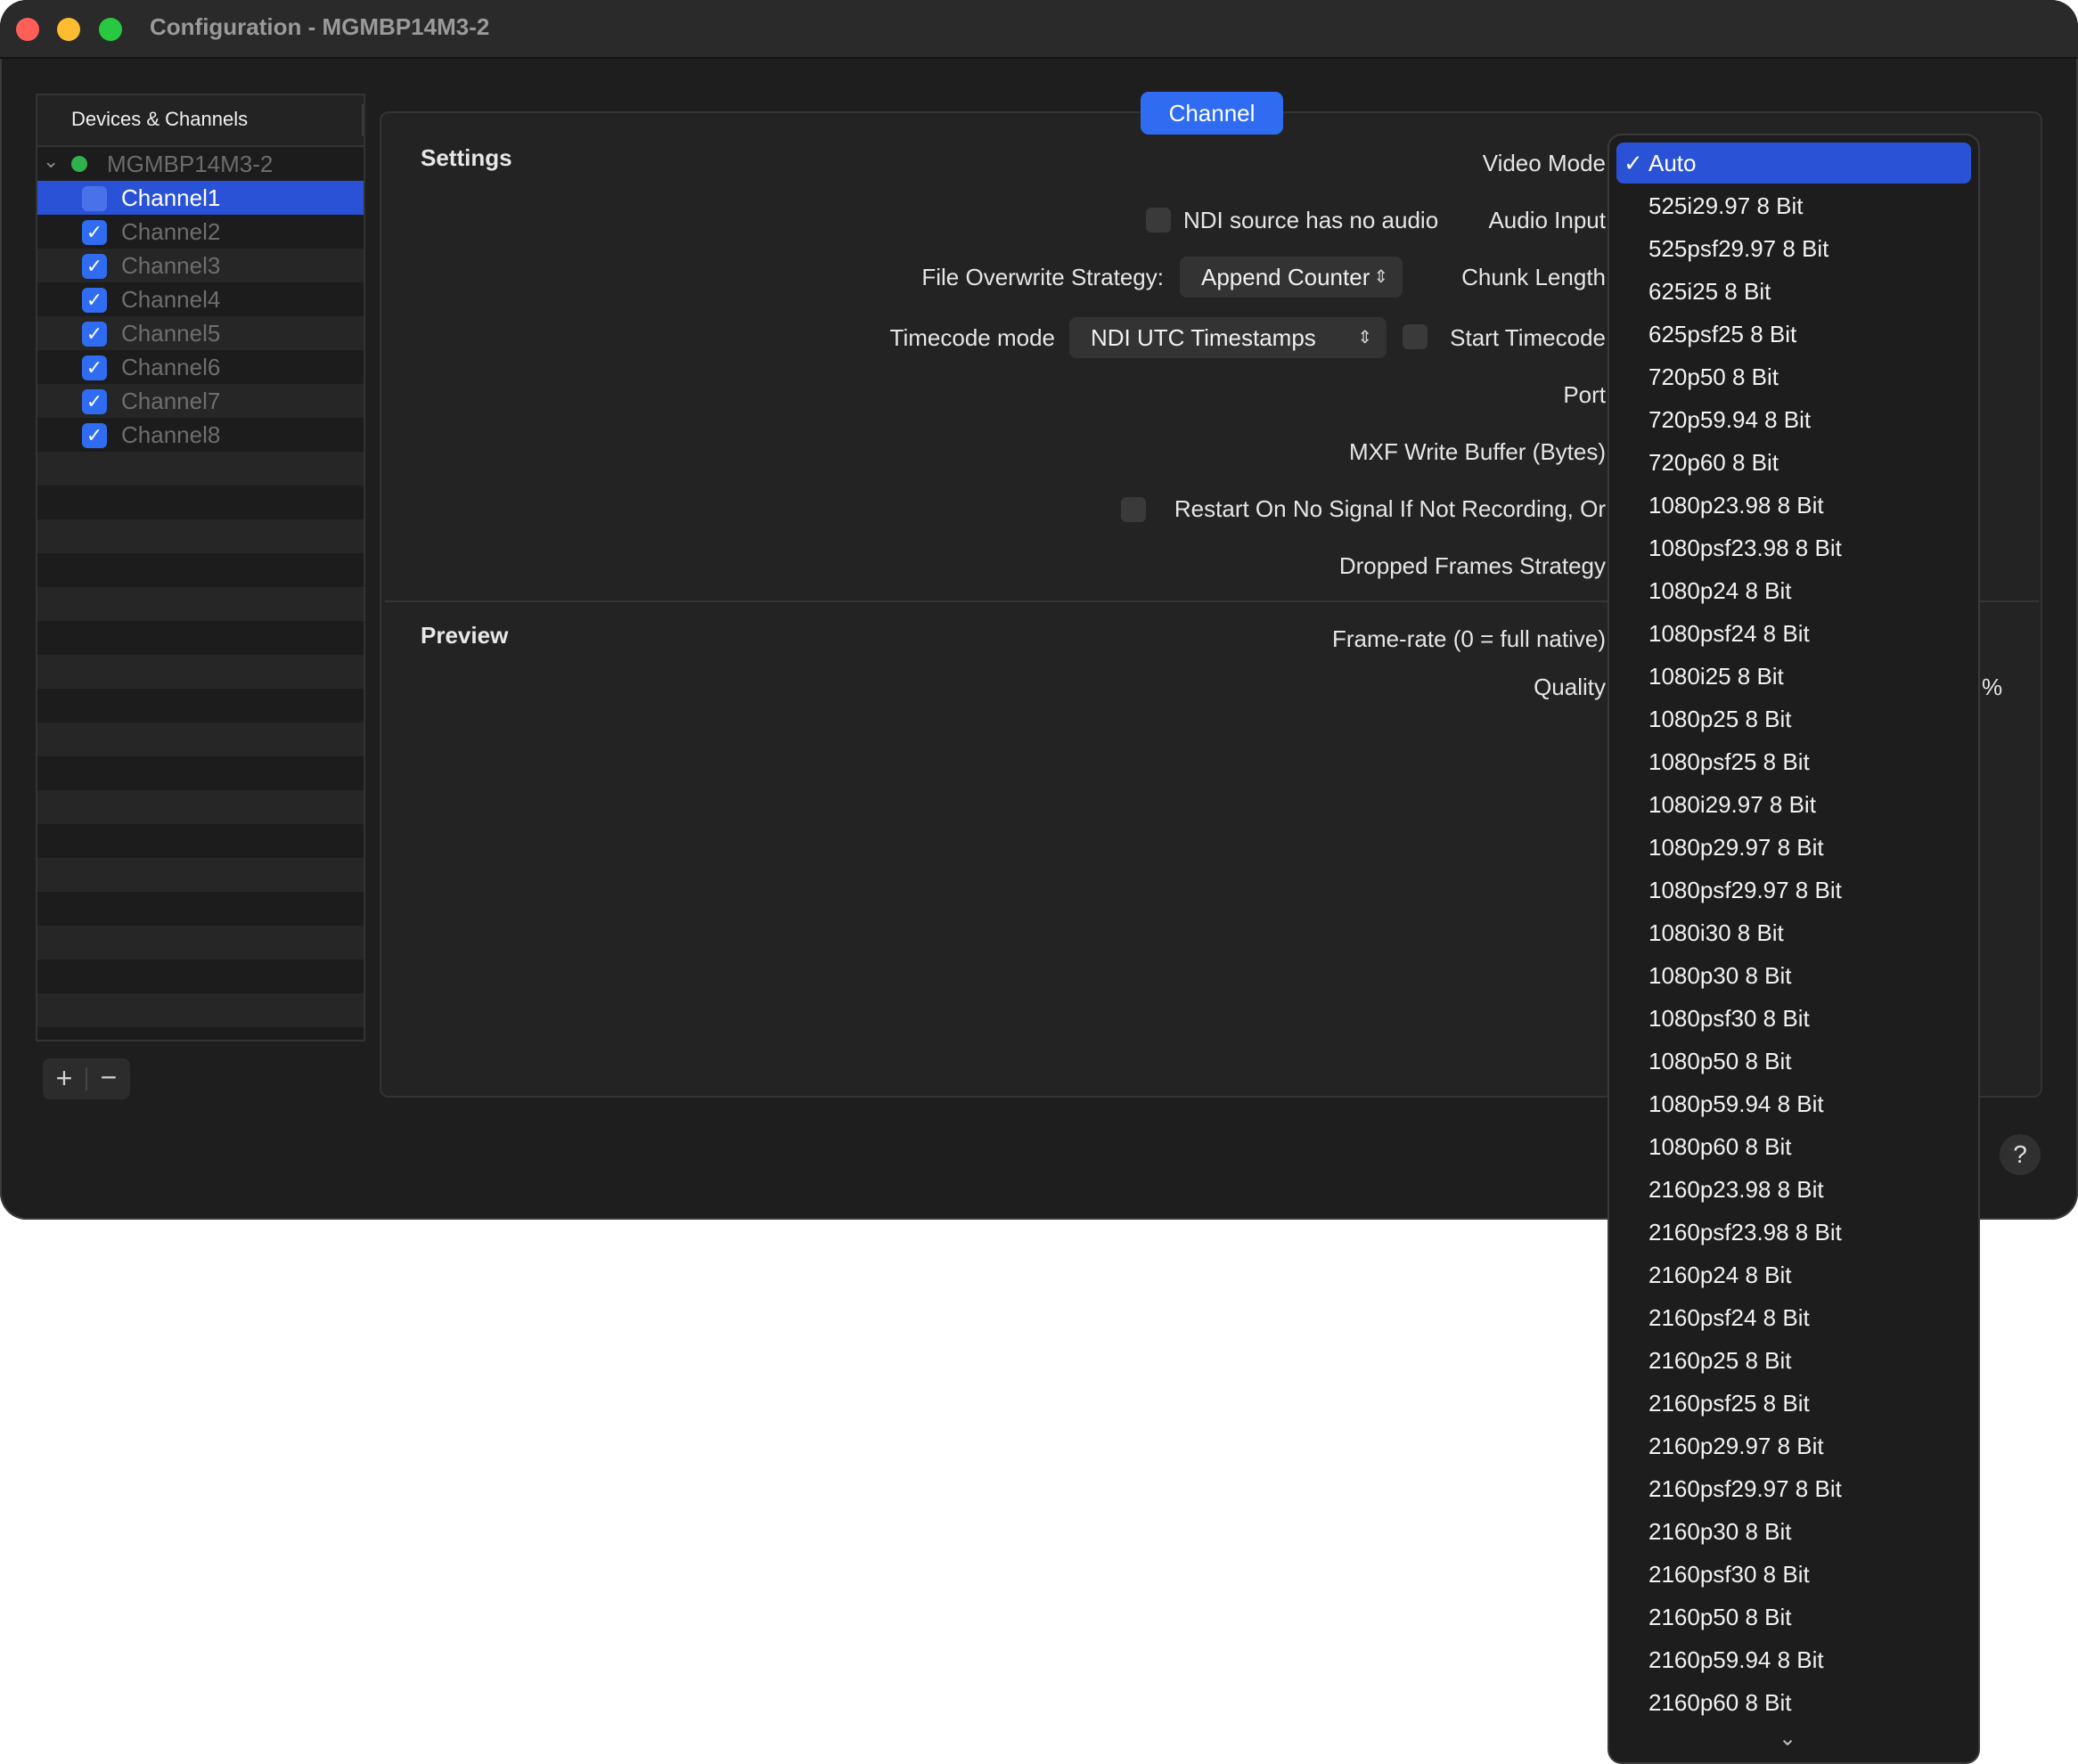  Describe the element at coordinates (1745, 890) in the screenshot. I see `video-mode-option-label: 1080psf29.97 8 Bit` at that location.